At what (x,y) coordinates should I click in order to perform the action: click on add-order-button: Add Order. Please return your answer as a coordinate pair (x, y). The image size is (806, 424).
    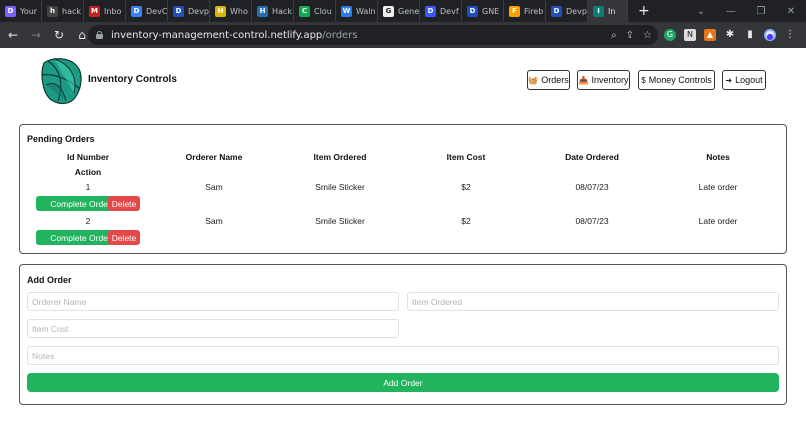
    Looking at the image, I should click on (403, 382).